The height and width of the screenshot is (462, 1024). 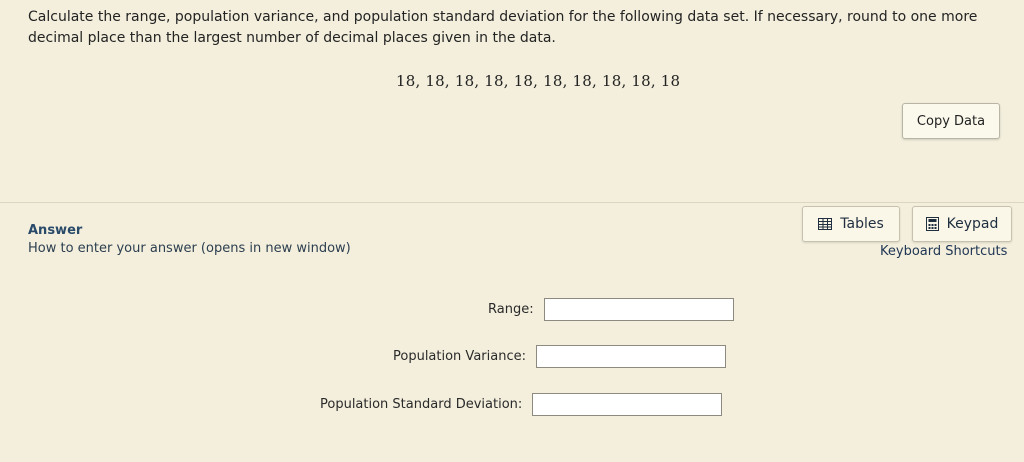 I want to click on section-divider, so click(x=512, y=202).